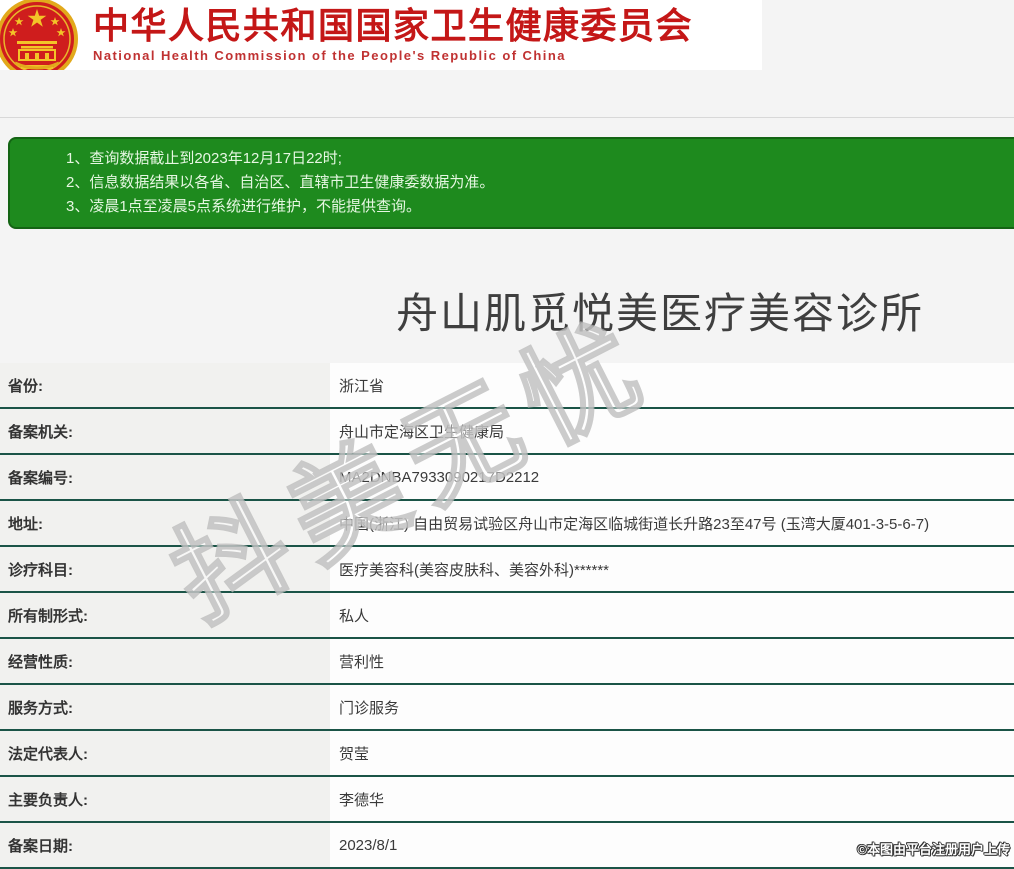 Image resolution: width=1014 pixels, height=869 pixels. I want to click on upload-attribution-watermark: ©本图由平台注册用户上传, so click(933, 849).